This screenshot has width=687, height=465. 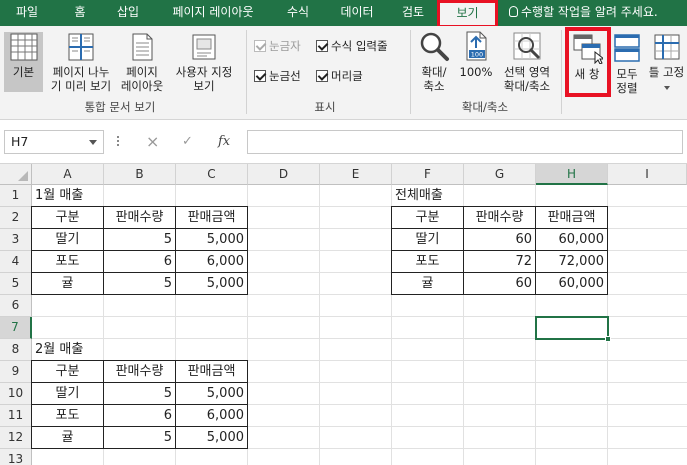 What do you see at coordinates (67, 261) in the screenshot?
I see `cell-a4: 포도` at bounding box center [67, 261].